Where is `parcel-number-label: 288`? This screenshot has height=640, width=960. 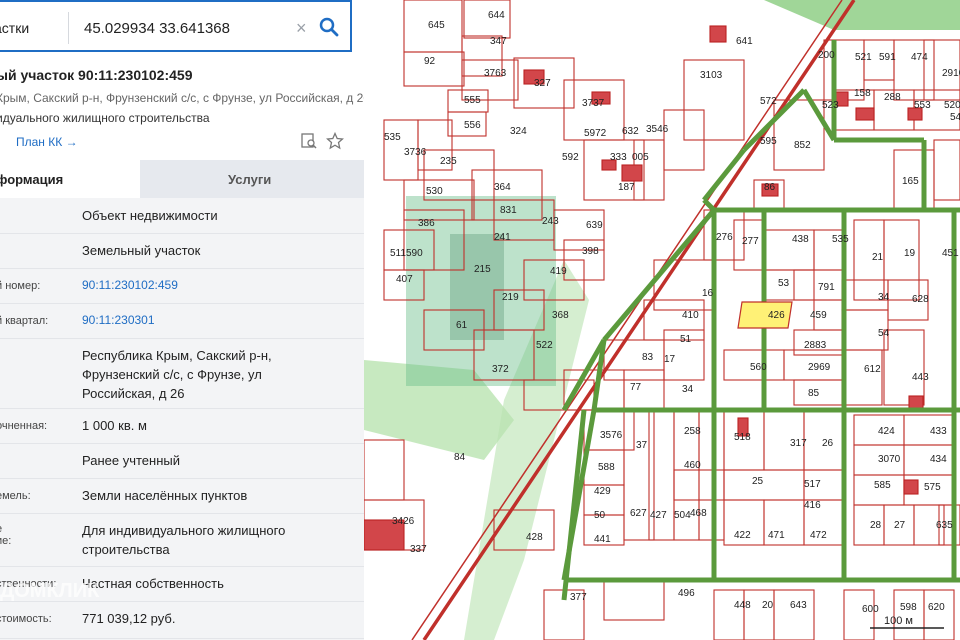
parcel-number-label: 288 is located at coordinates (892, 97).